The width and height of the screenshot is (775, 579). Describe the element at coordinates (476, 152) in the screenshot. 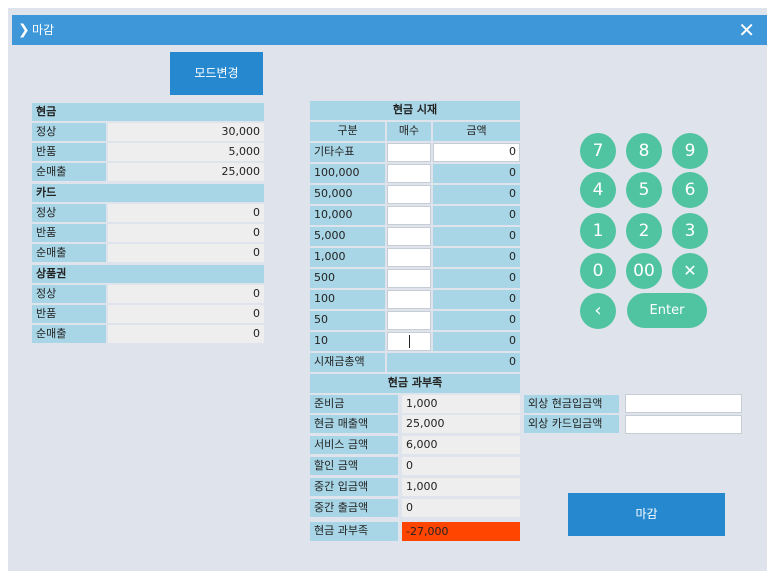

I see `amount-input: 0` at that location.